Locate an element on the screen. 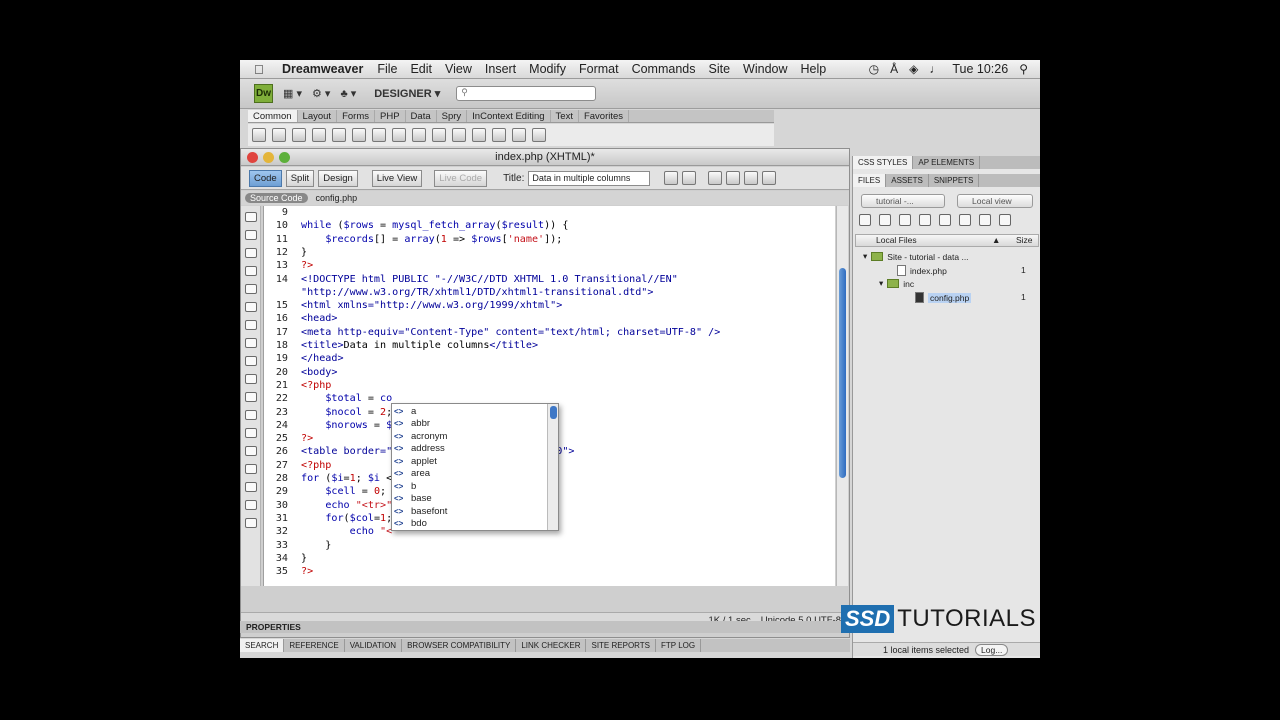  hyperlink-icon is located at coordinates (259, 135).